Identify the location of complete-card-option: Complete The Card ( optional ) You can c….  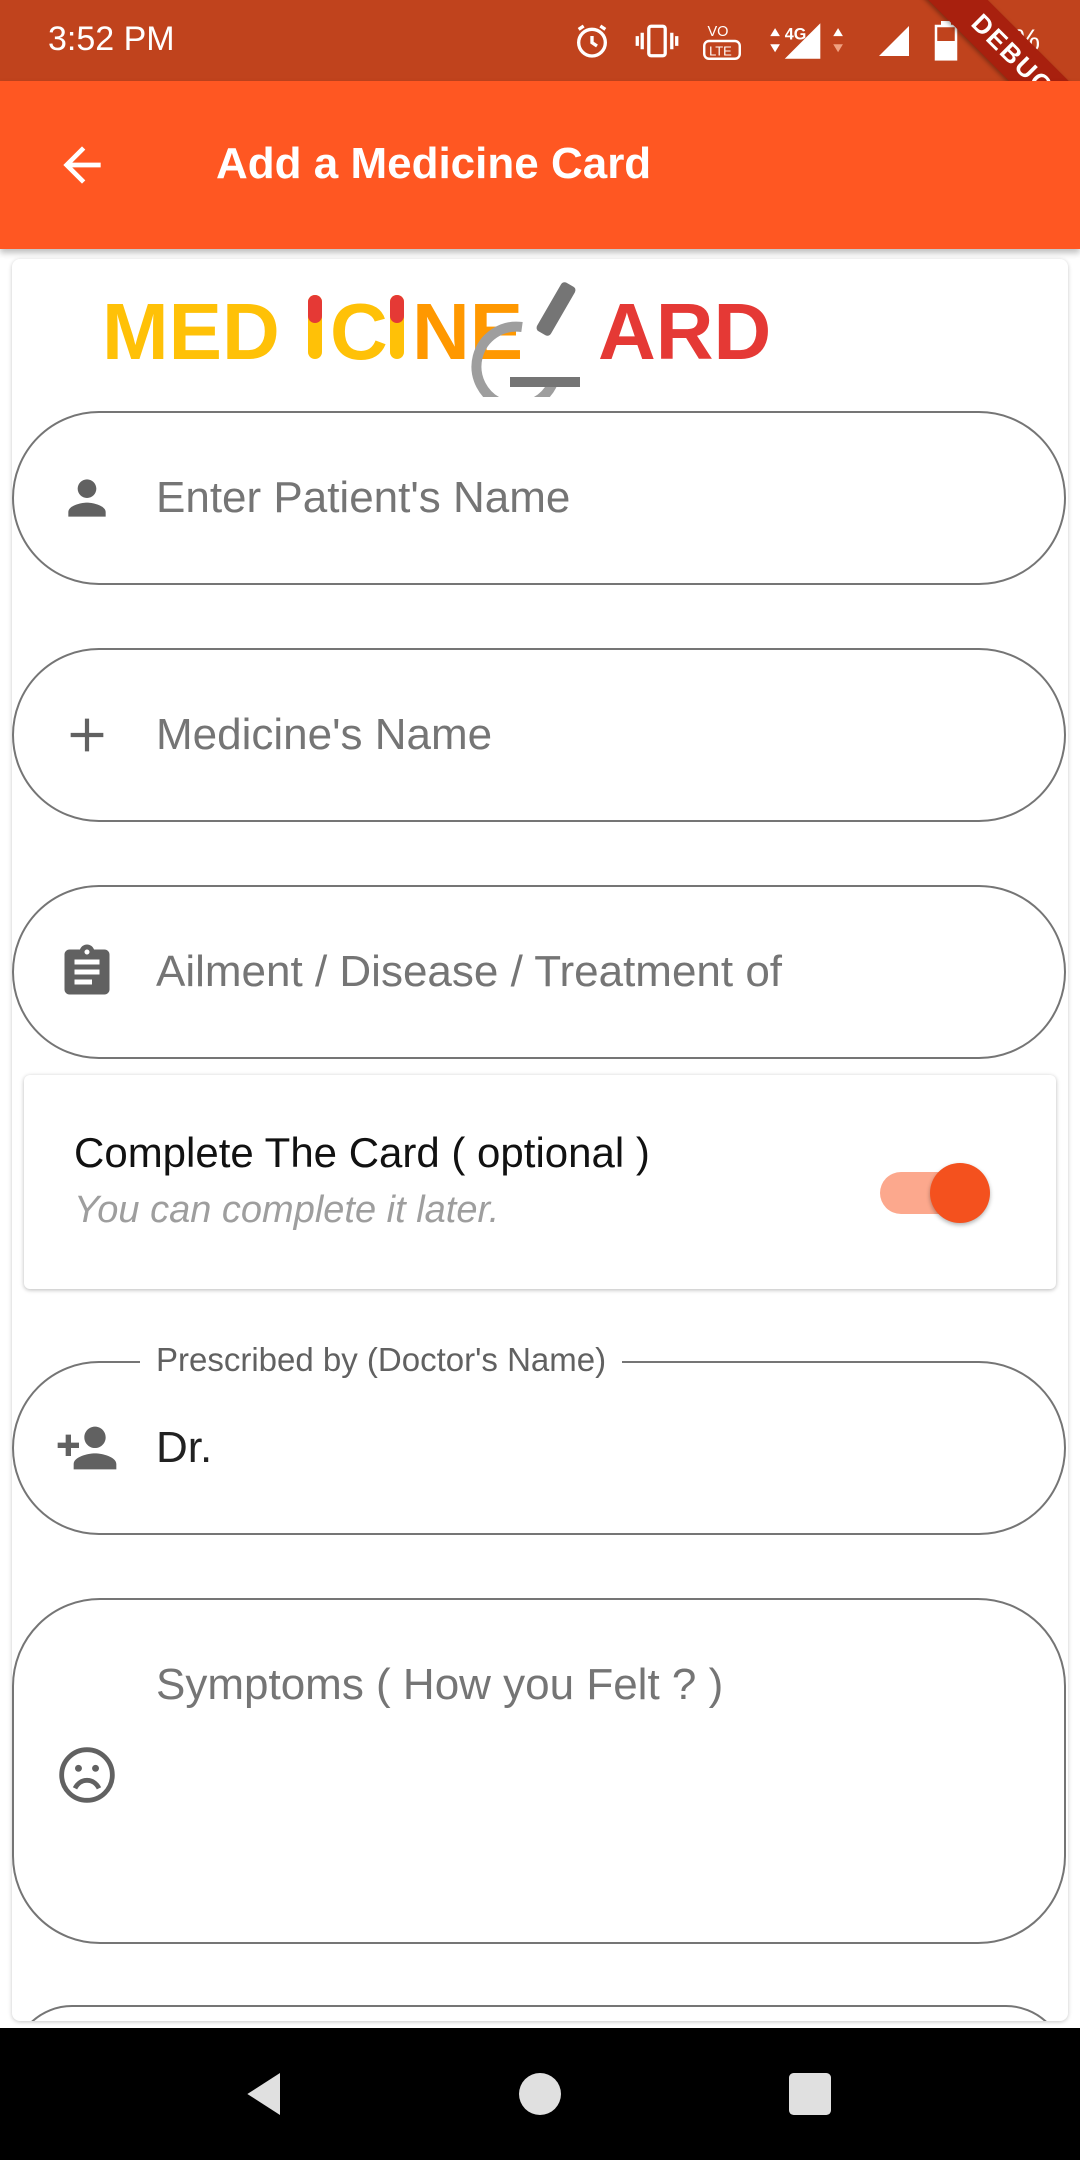
(540, 1182).